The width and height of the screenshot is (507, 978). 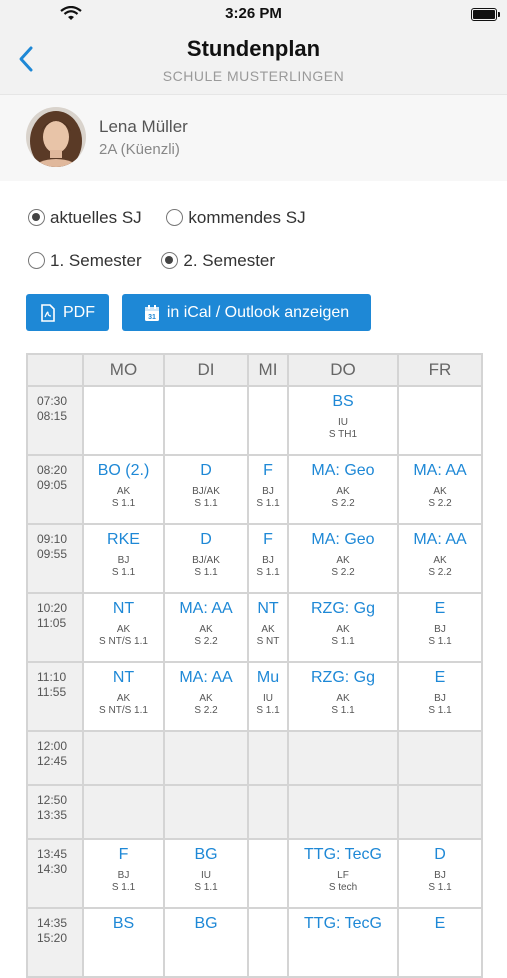 I want to click on lesson-cell: BO (2.) AK S 1.1, so click(x=123, y=489).